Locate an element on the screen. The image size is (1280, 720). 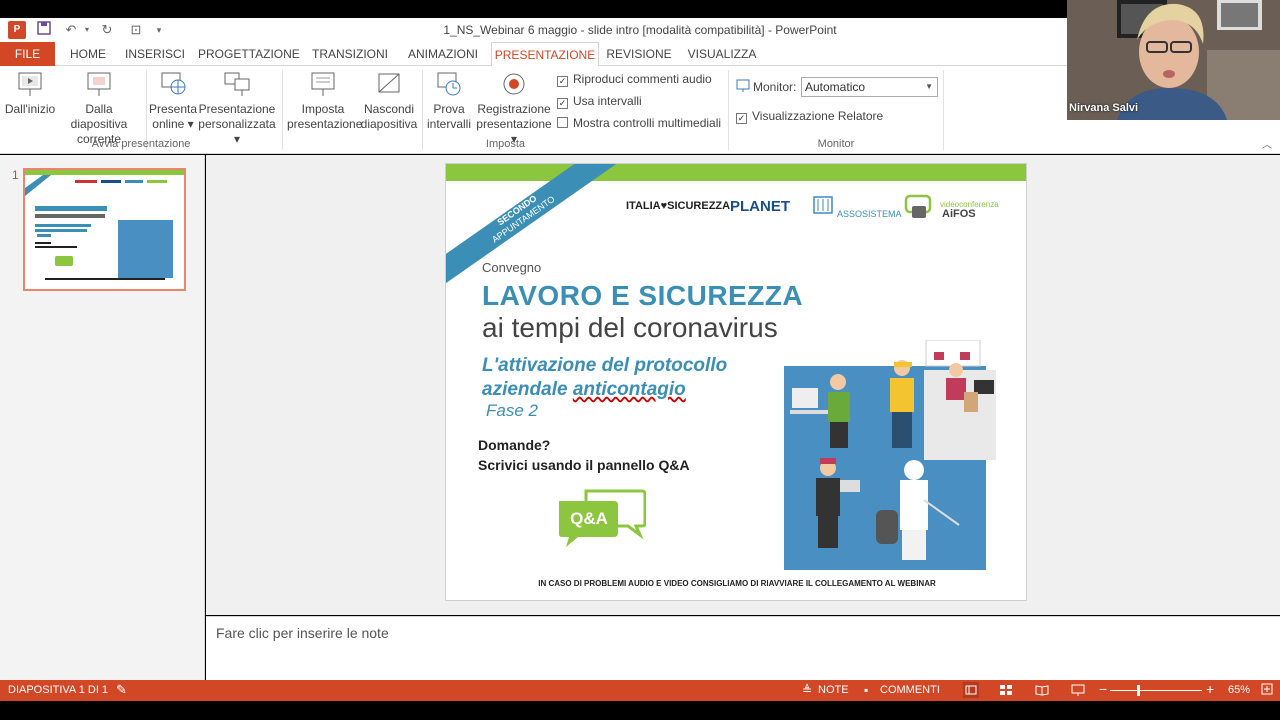
slide-sorter-view-icon is located at coordinates (1006, 691).